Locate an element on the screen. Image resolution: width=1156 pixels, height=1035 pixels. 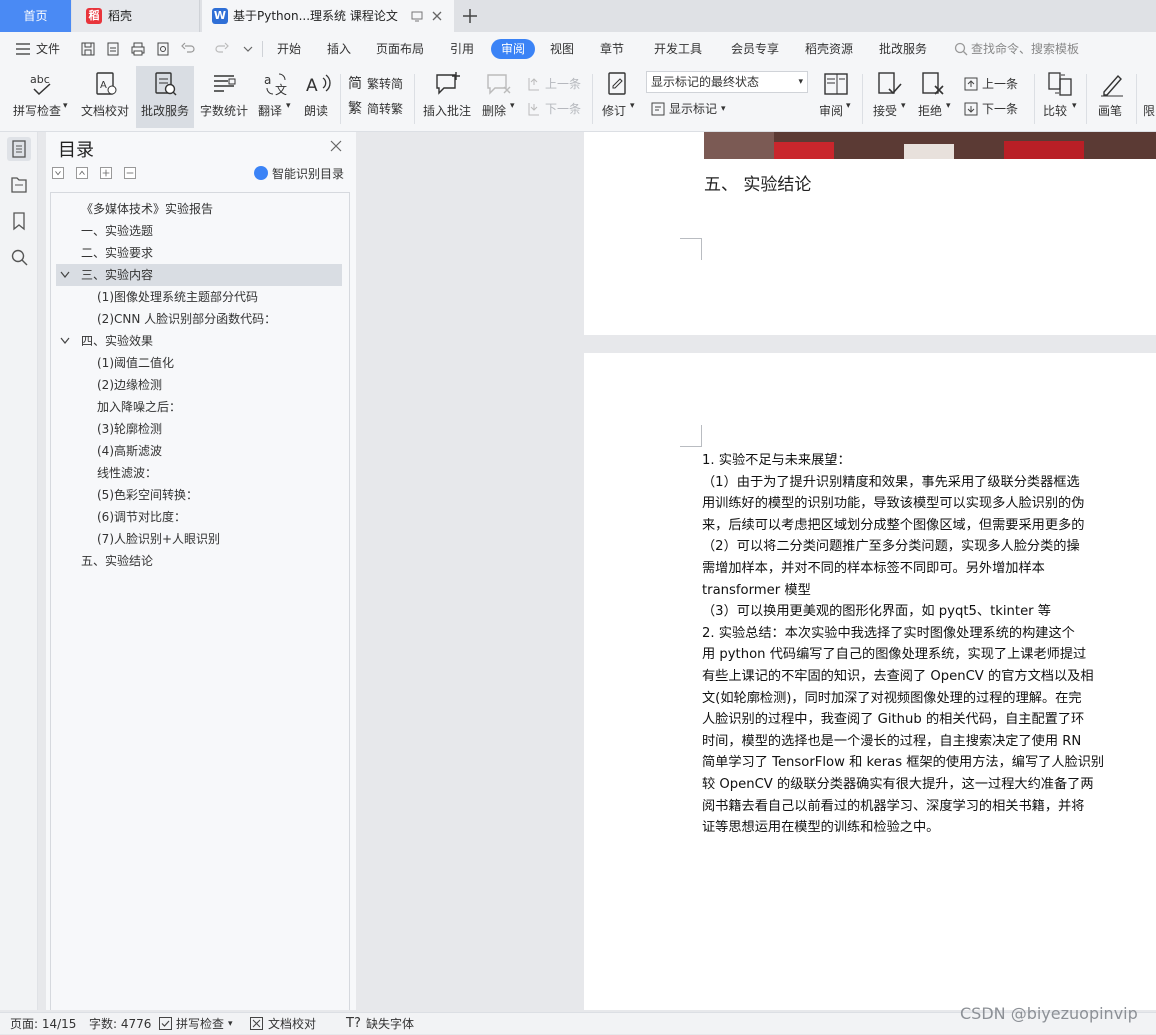
export-pdf-icon is located at coordinates (113, 49).